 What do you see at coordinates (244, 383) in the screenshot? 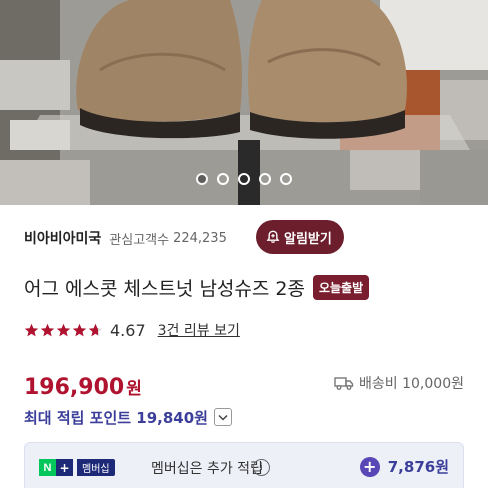
I see `price-row: 196,900 원 배송비 10,000원` at bounding box center [244, 383].